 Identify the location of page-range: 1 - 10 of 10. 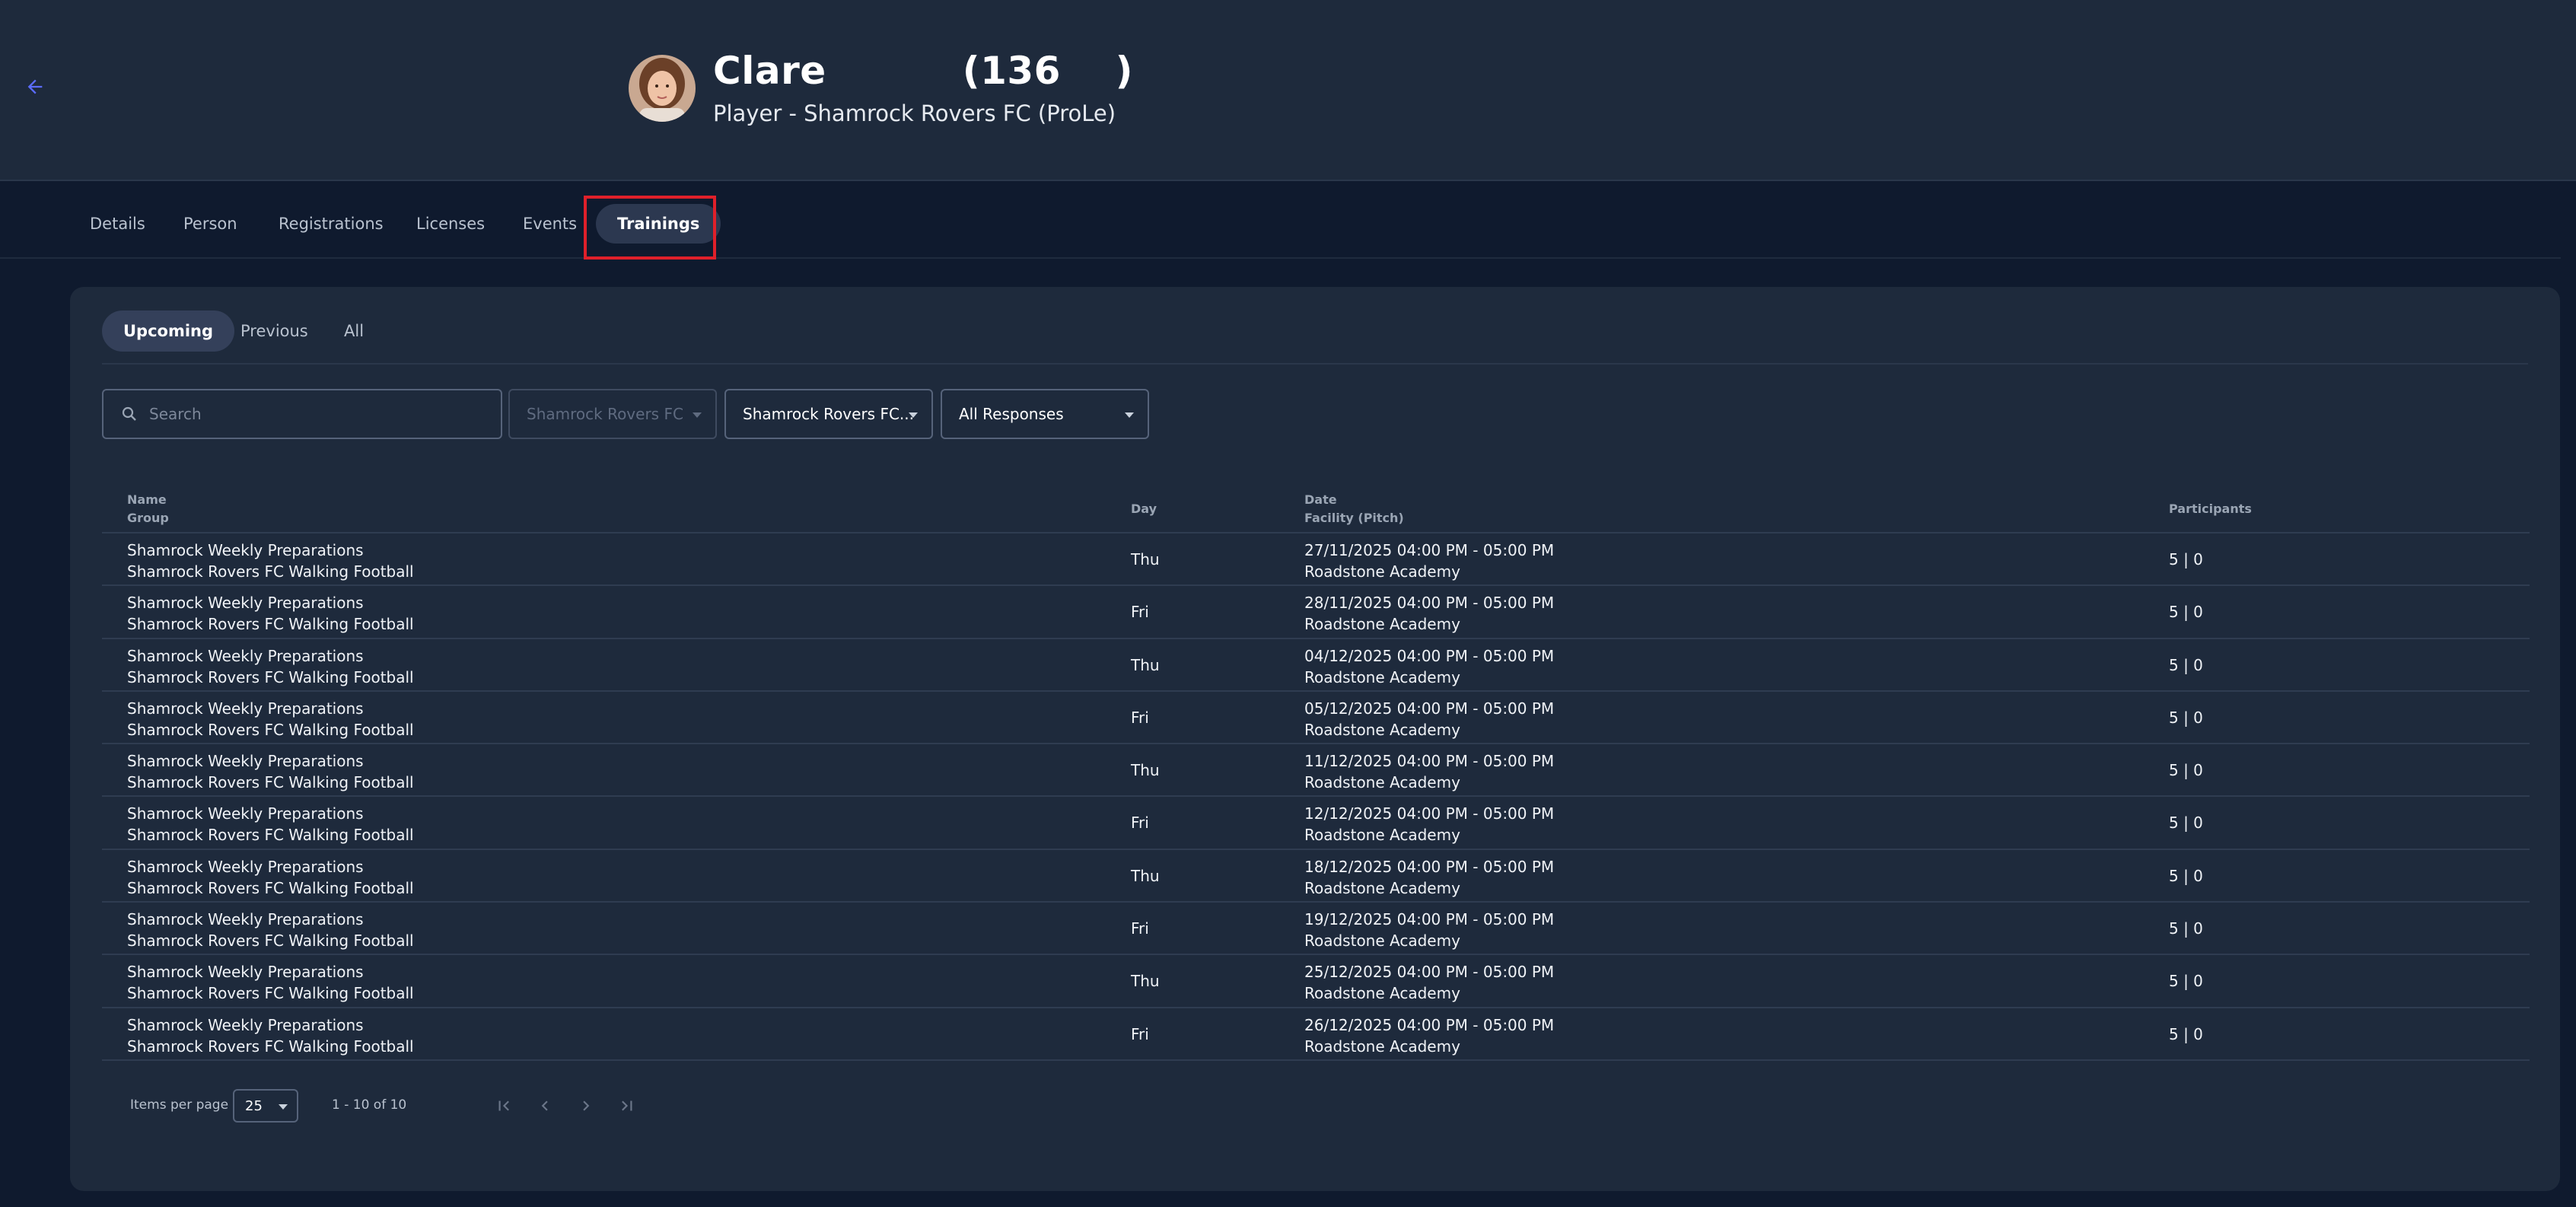
(369, 1105).